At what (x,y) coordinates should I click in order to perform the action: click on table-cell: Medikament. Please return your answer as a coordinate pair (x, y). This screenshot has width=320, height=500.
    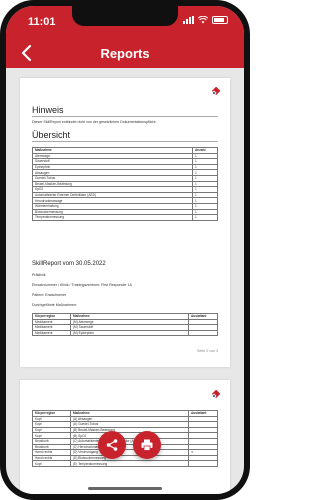
    Looking at the image, I should click on (51, 333).